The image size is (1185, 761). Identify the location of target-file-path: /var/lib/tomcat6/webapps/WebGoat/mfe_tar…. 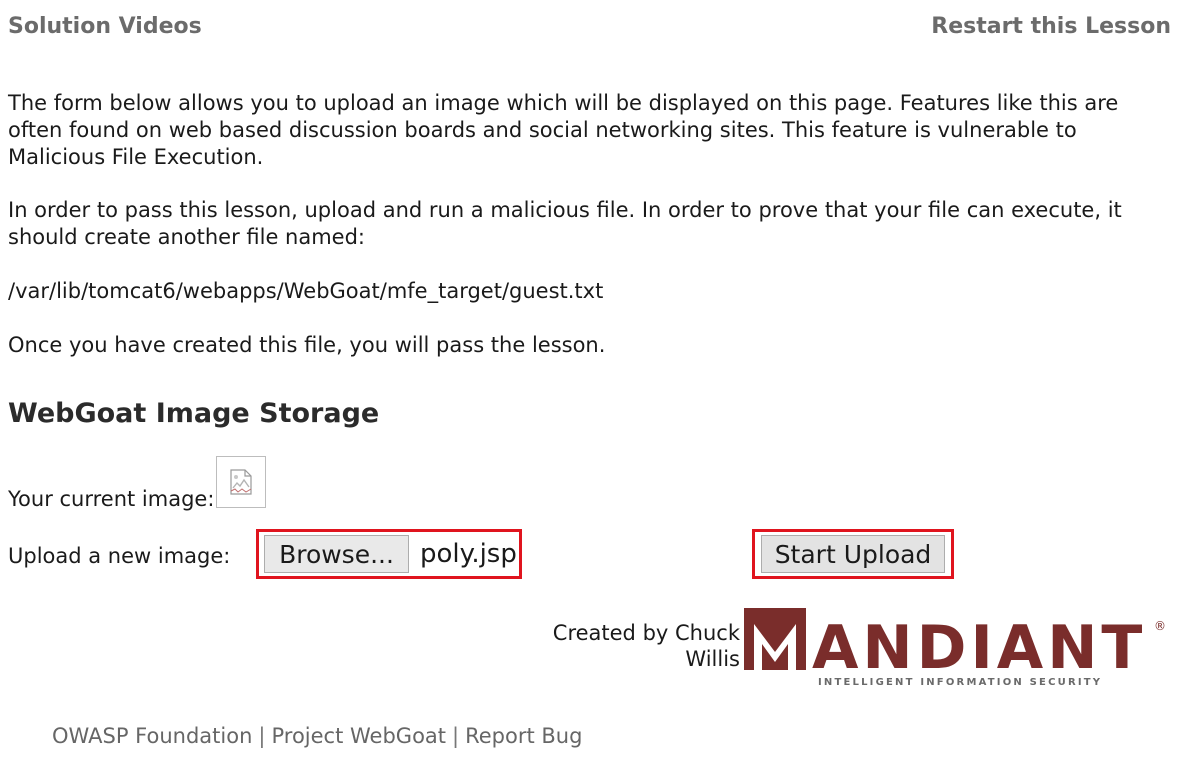
(306, 291).